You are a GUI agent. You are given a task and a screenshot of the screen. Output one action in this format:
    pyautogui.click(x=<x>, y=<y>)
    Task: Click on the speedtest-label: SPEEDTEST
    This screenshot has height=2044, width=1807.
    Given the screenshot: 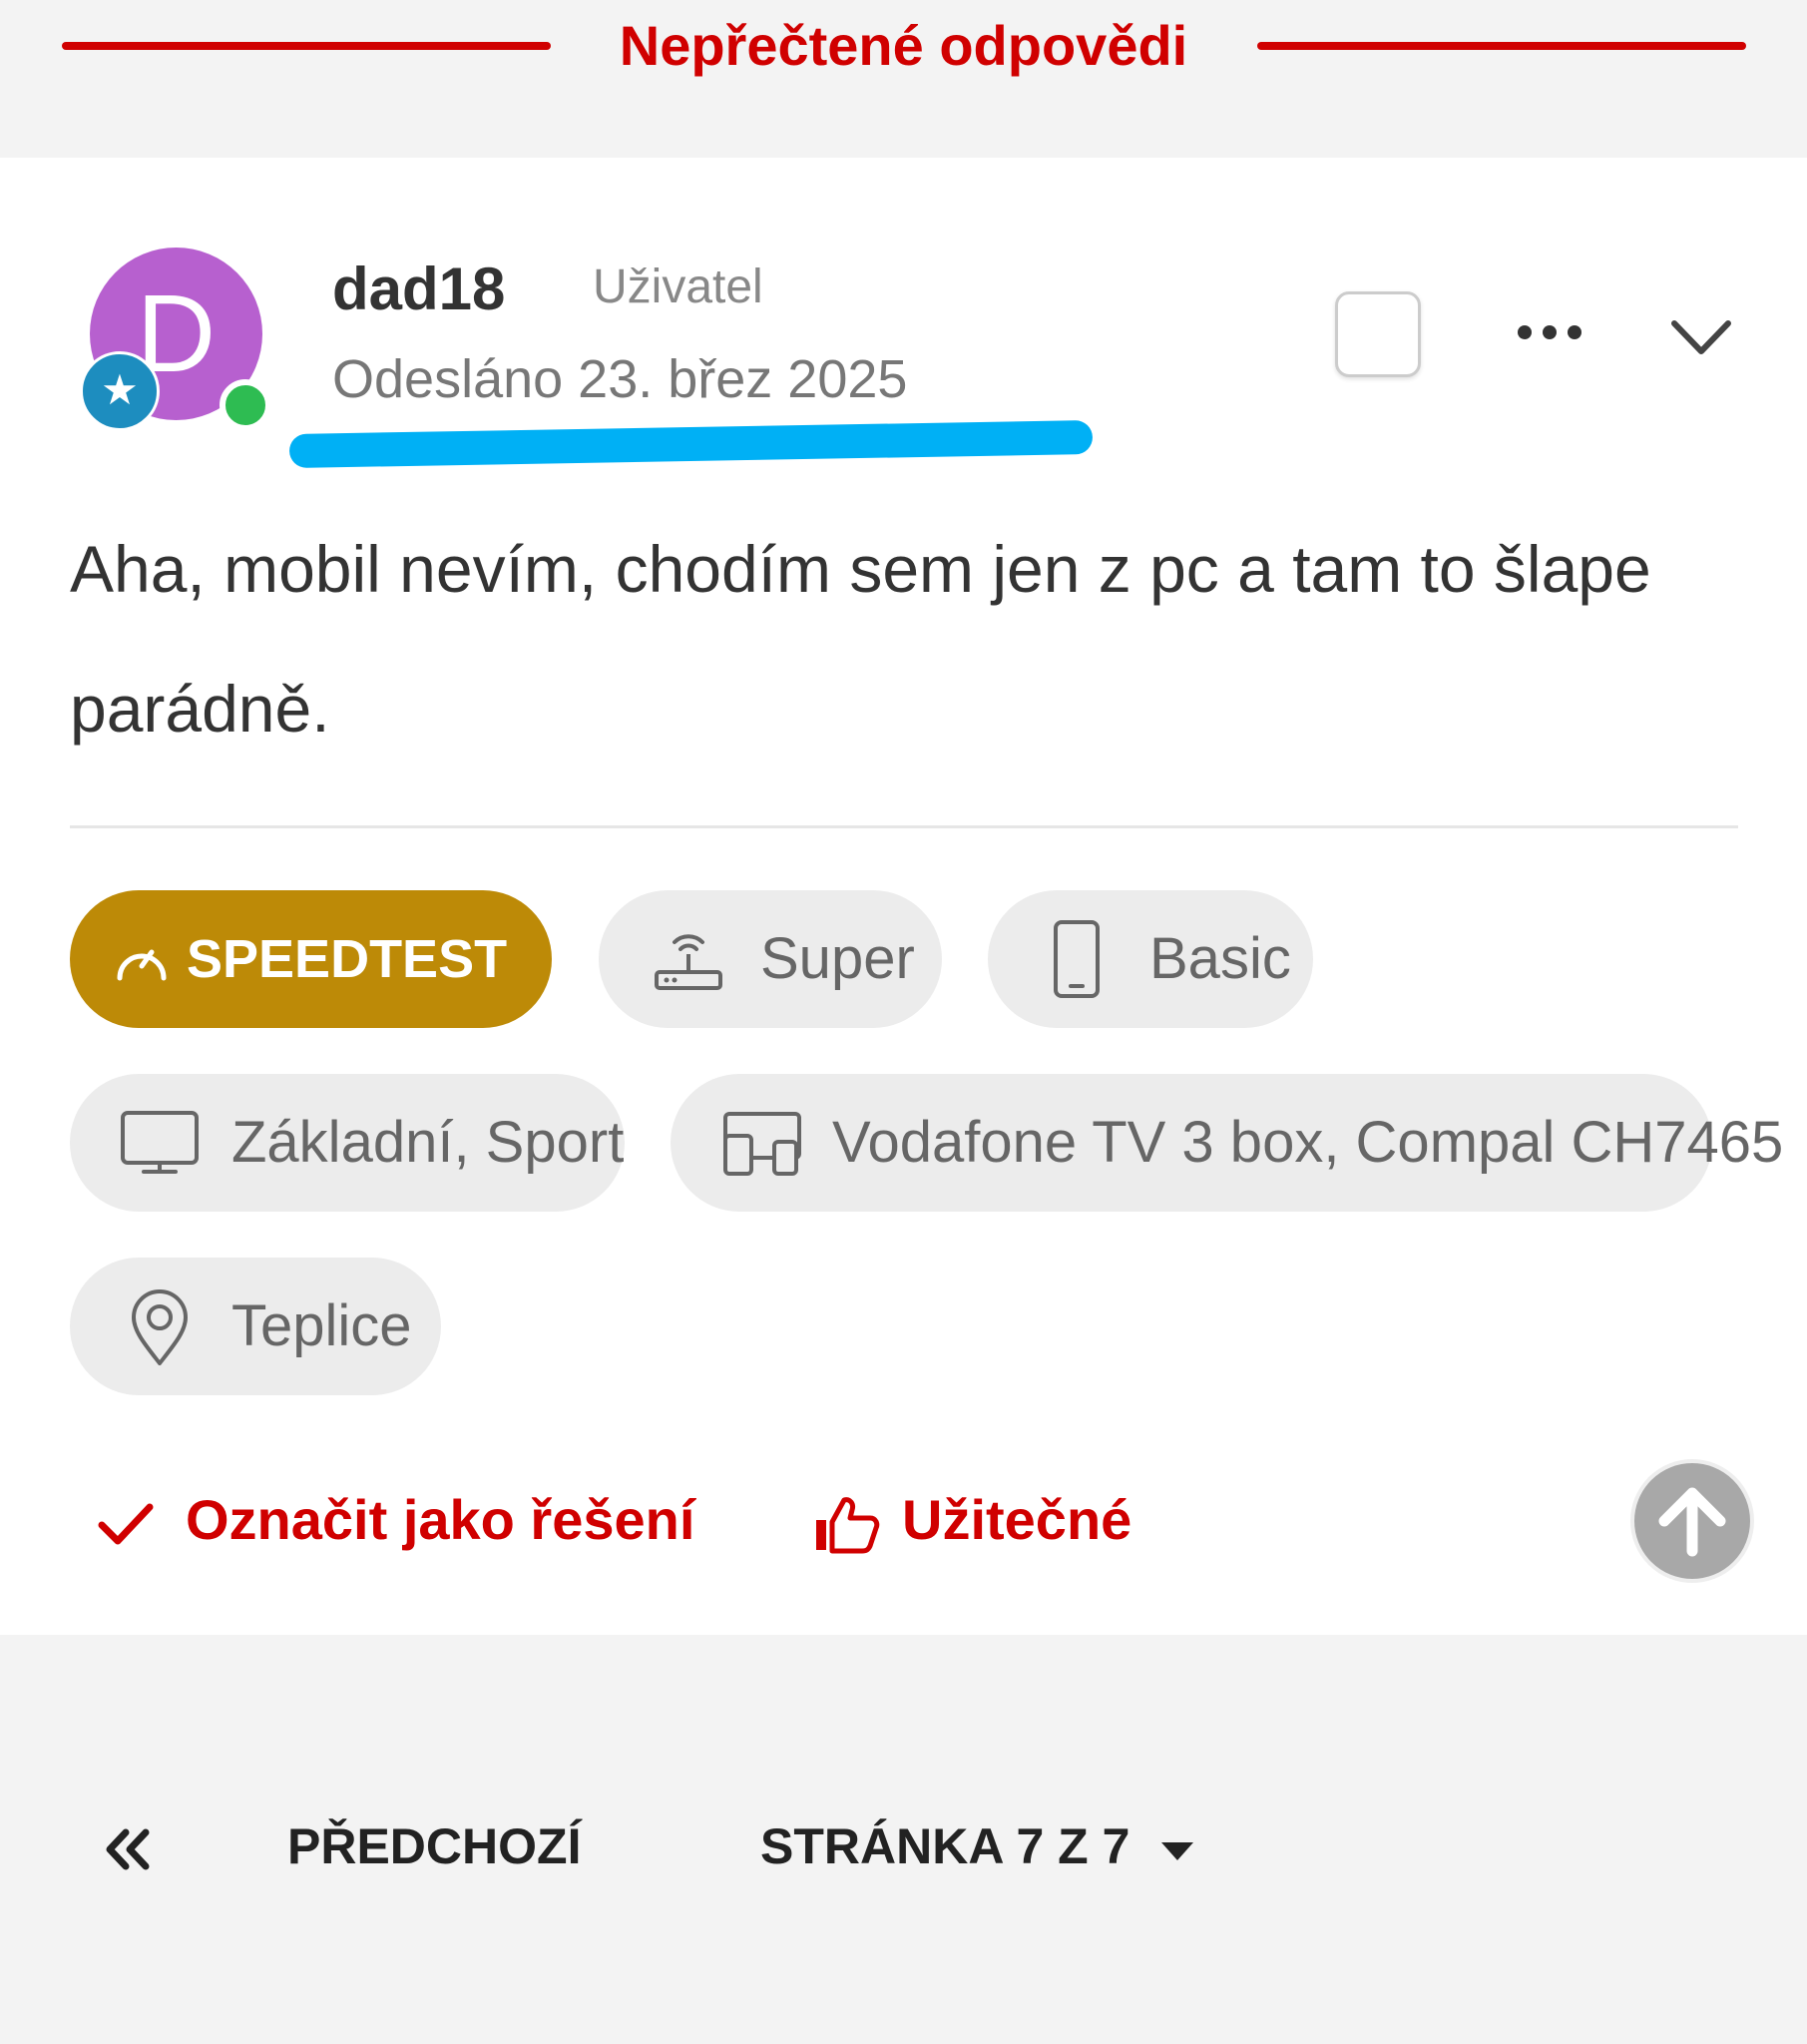 What is the action you would take?
    pyautogui.click(x=347, y=959)
    